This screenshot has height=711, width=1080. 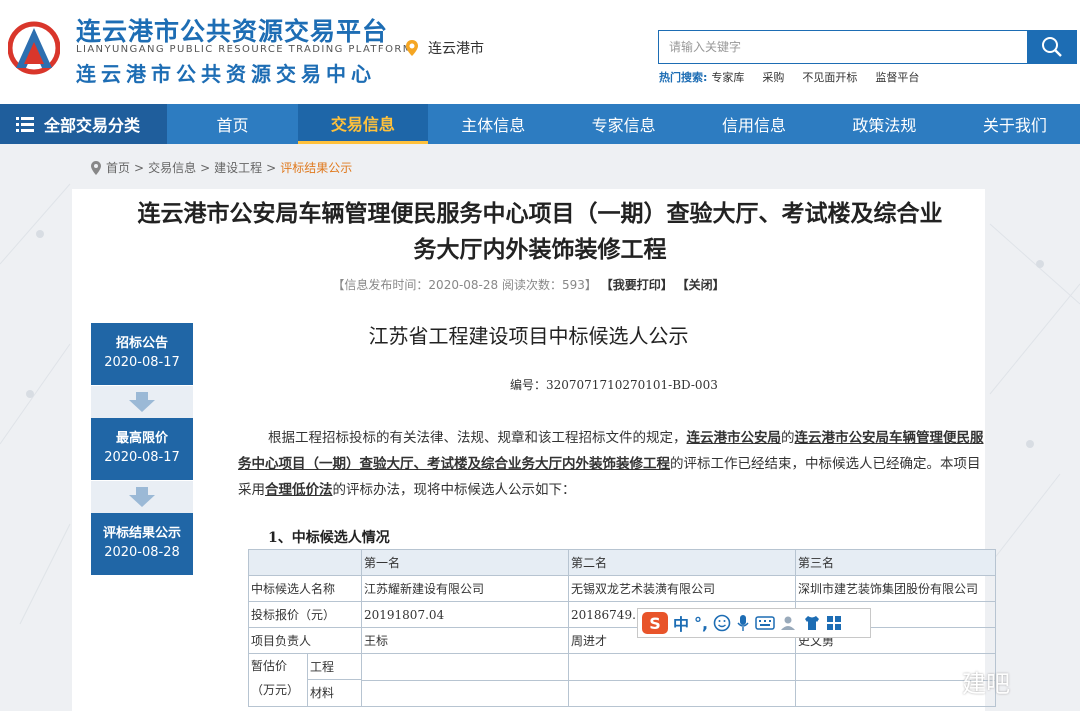 I want to click on publish-info: 【信息发布时间：2020-08-28 阅读次数：593】, so click(x=464, y=285).